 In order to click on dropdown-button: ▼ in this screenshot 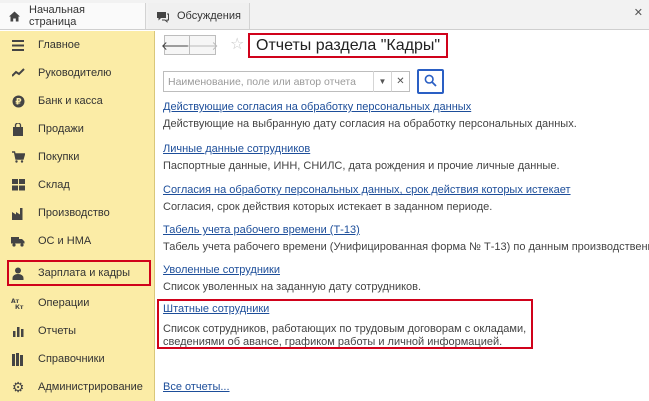, I will do `click(382, 81)`.